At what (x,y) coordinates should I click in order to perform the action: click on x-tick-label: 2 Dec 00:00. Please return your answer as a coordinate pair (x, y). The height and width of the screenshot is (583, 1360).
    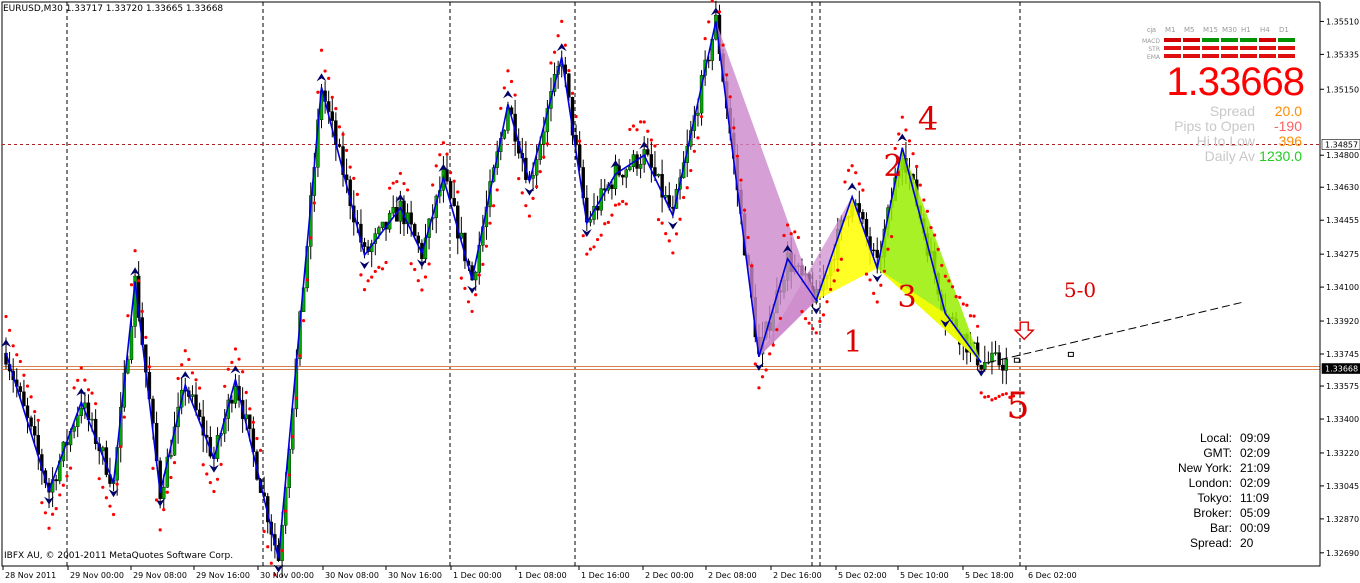
    Looking at the image, I should click on (669, 575).